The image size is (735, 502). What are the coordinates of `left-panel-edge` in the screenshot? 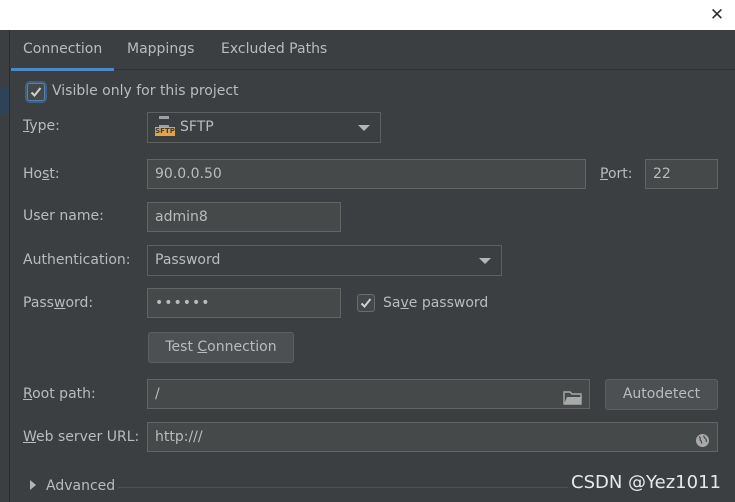 It's located at (5, 266).